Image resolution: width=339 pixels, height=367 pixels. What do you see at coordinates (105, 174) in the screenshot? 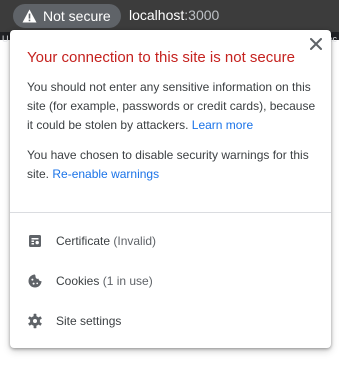
I see `reenable-warnings-link: Re-enable warnings` at bounding box center [105, 174].